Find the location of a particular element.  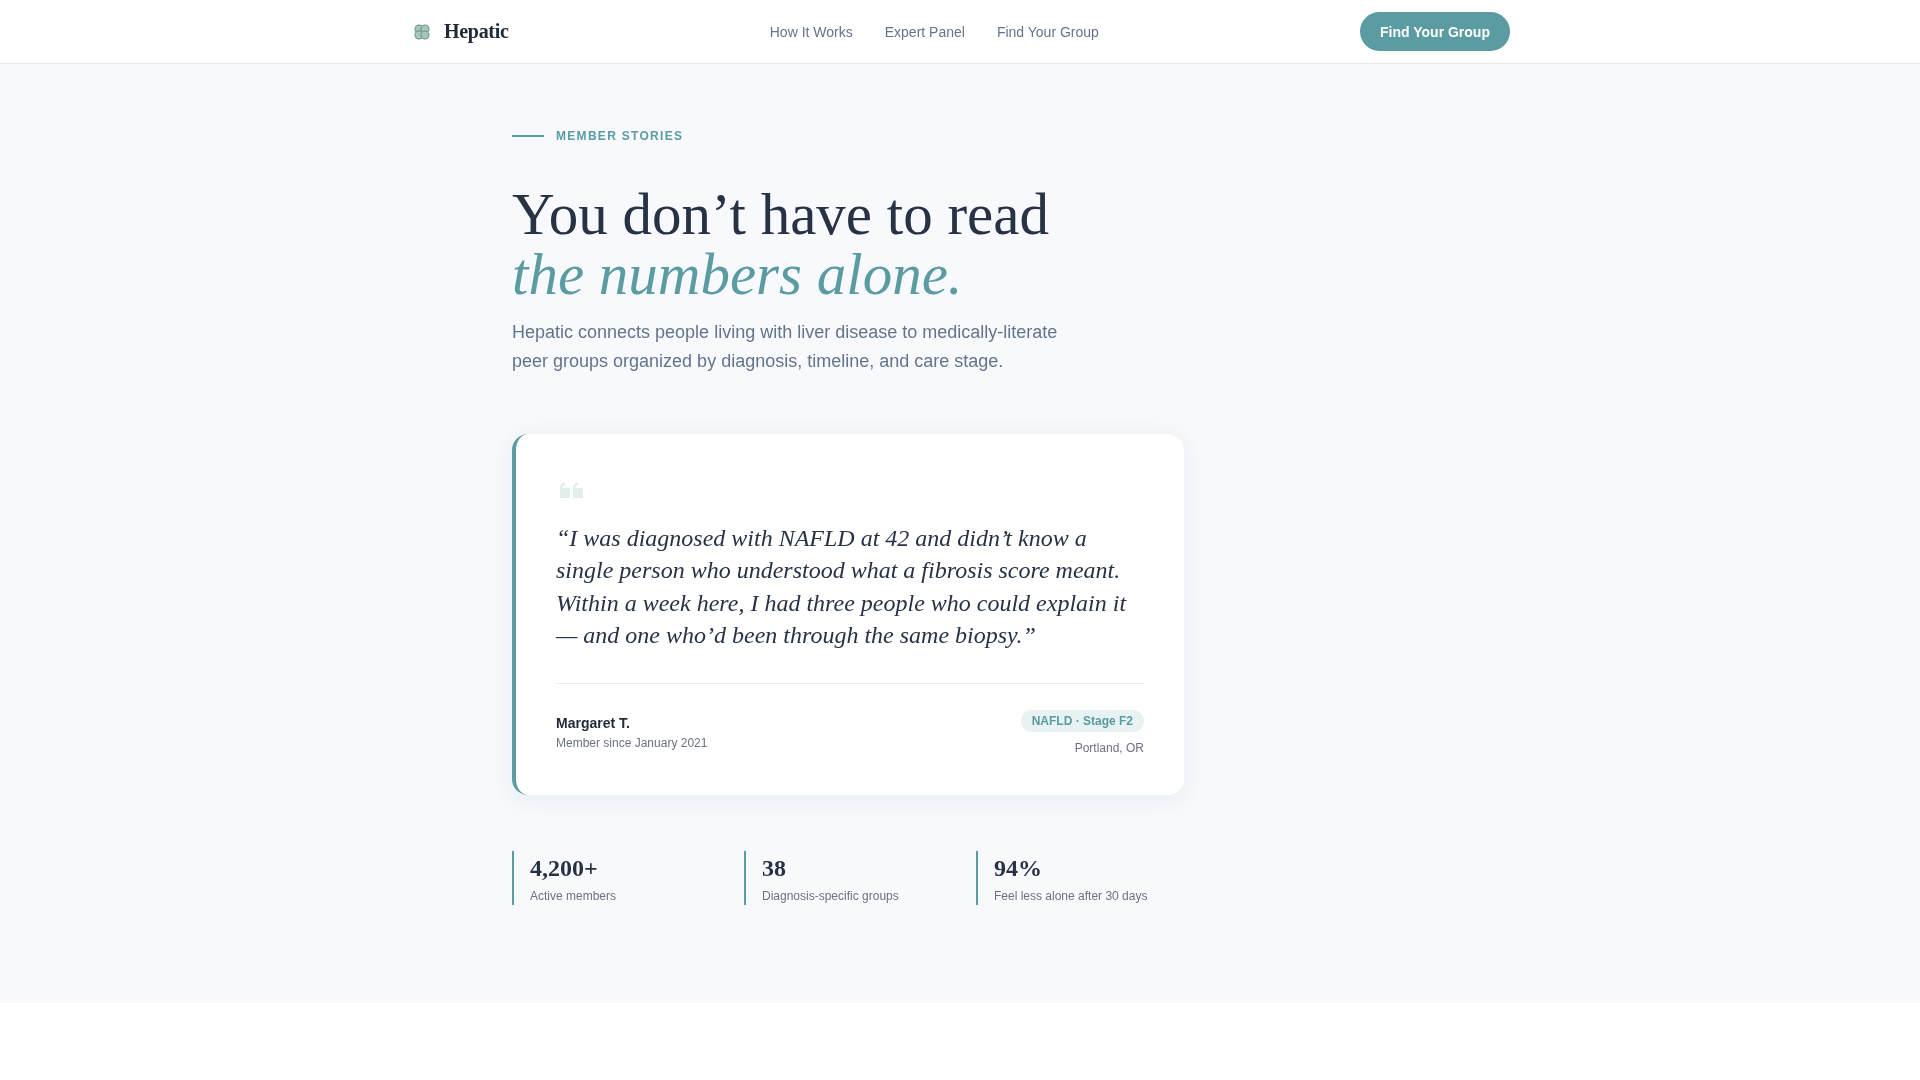

quote-mark-icon is located at coordinates (572, 490).